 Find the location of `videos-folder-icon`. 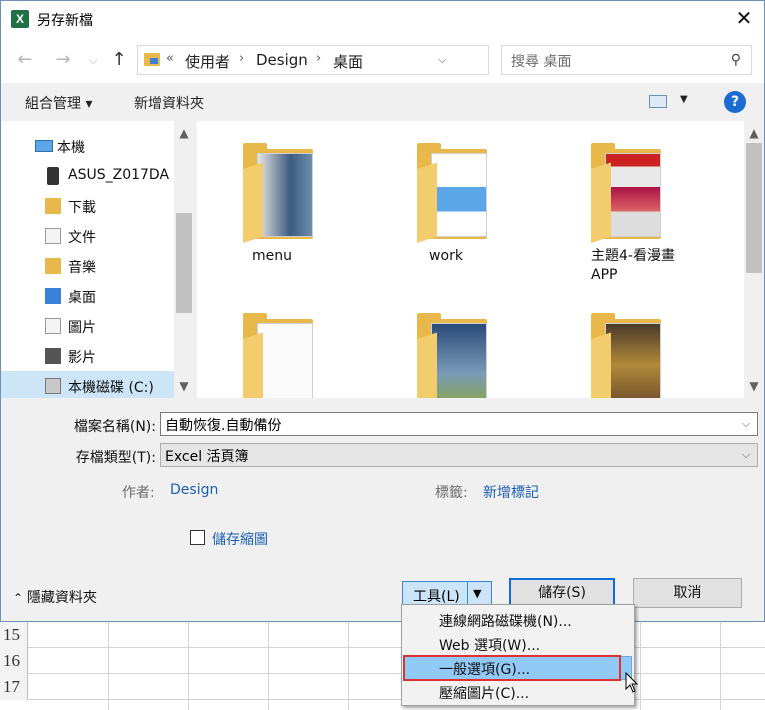

videos-folder-icon is located at coordinates (53, 356).